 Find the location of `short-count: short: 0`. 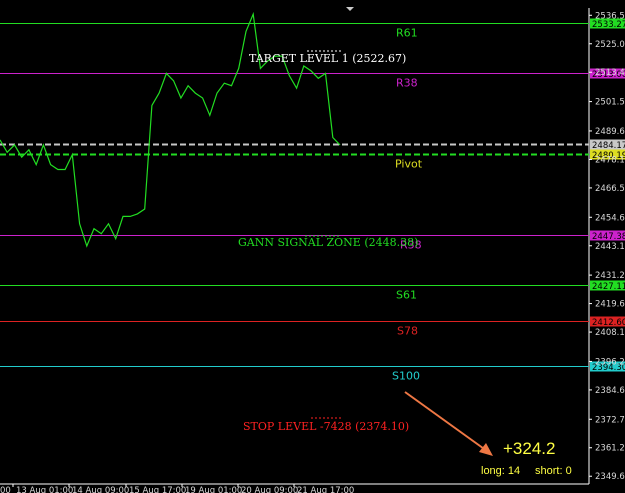

short-count: short: 0 is located at coordinates (553, 471).